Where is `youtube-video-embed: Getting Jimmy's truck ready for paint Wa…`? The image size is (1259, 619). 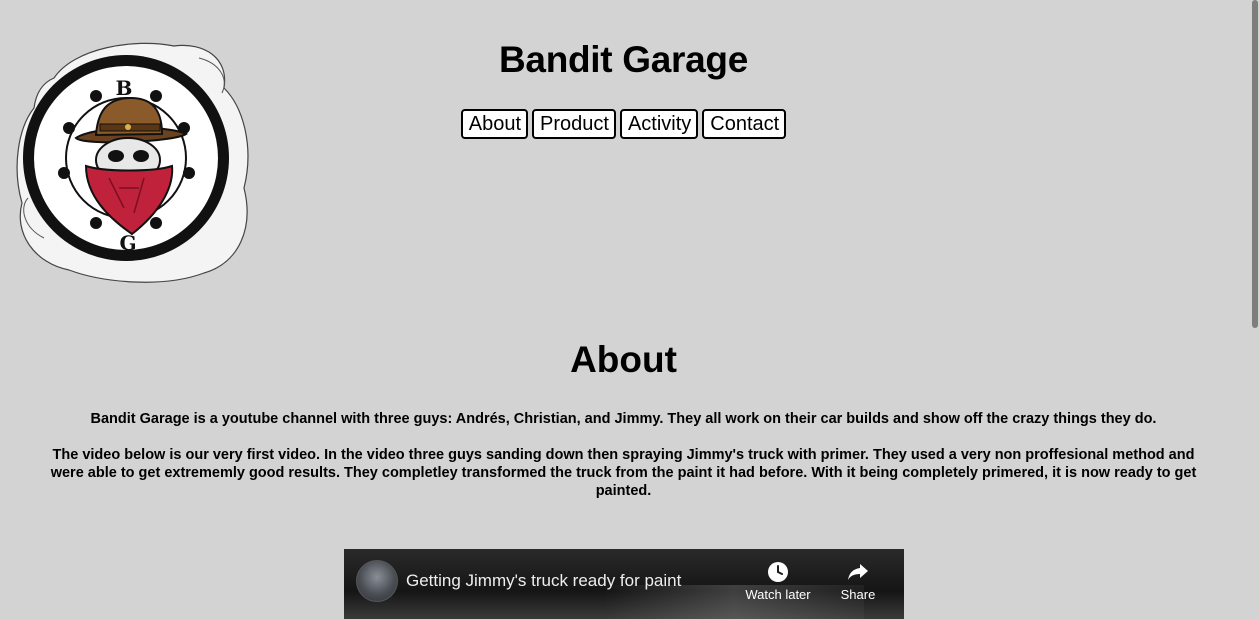 youtube-video-embed: Getting Jimmy's truck ready for paint Wa… is located at coordinates (624, 584).